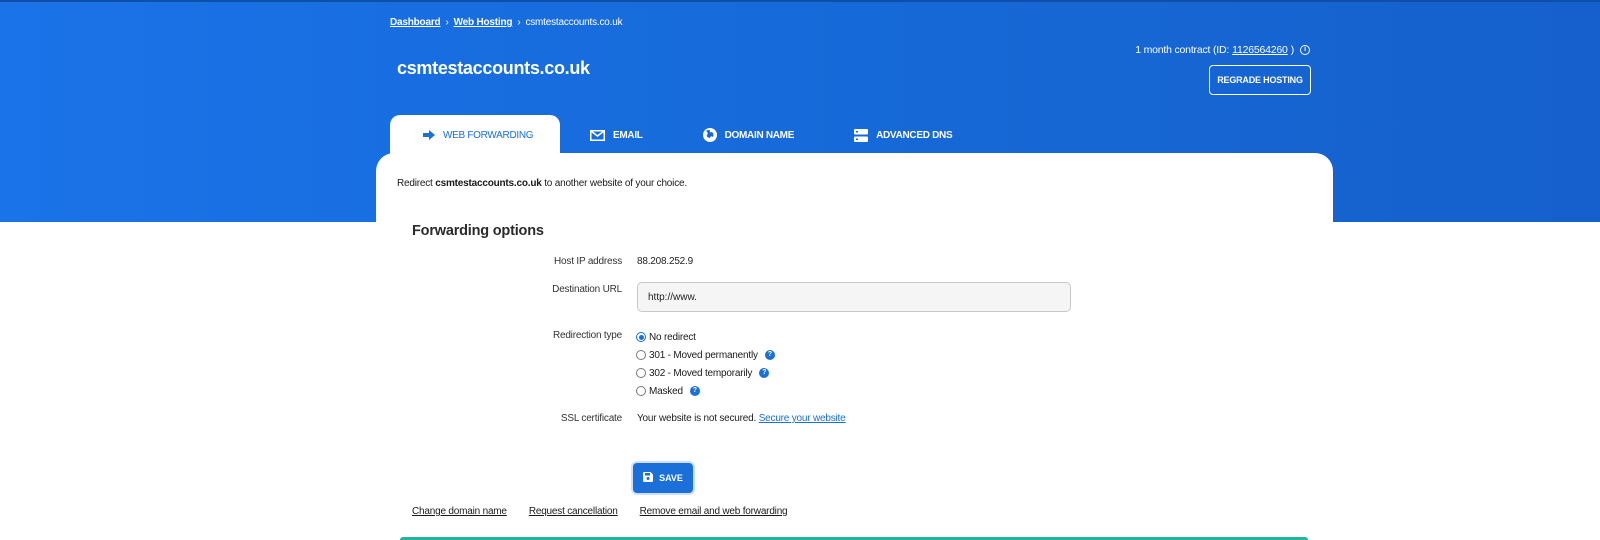 The width and height of the screenshot is (1600, 540). Describe the element at coordinates (1260, 80) in the screenshot. I see `regrade-hosting-button: REGRADE HOSTING` at that location.